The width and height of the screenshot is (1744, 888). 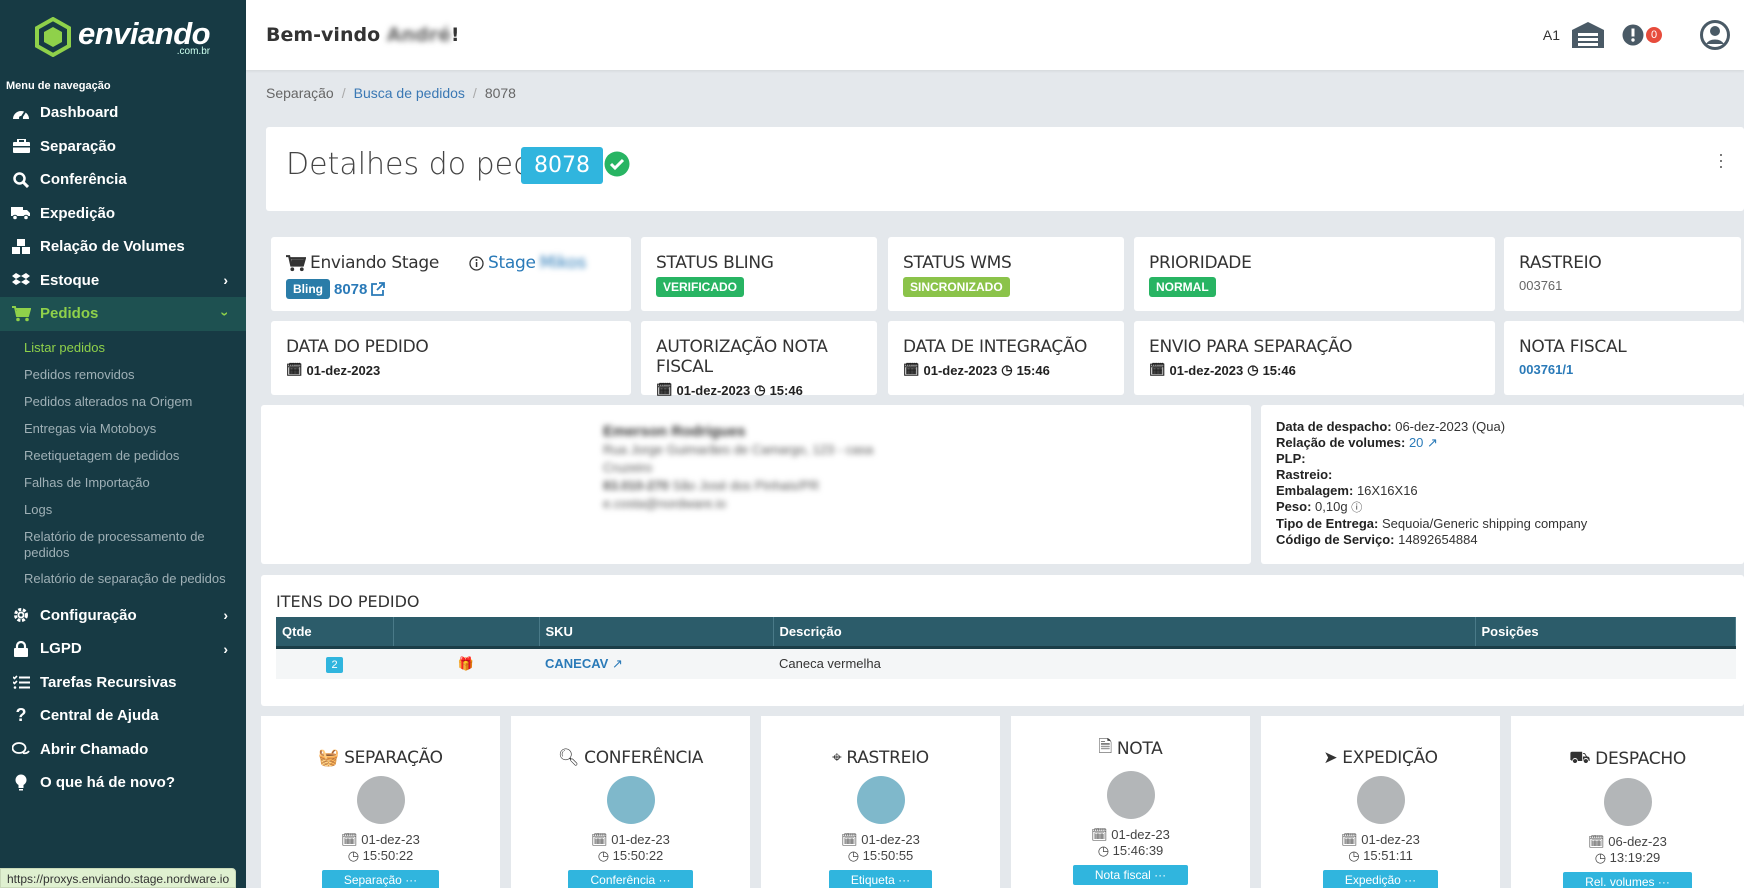 What do you see at coordinates (956, 287) in the screenshot?
I see `status-wms-badge: SINCRONIZADO` at bounding box center [956, 287].